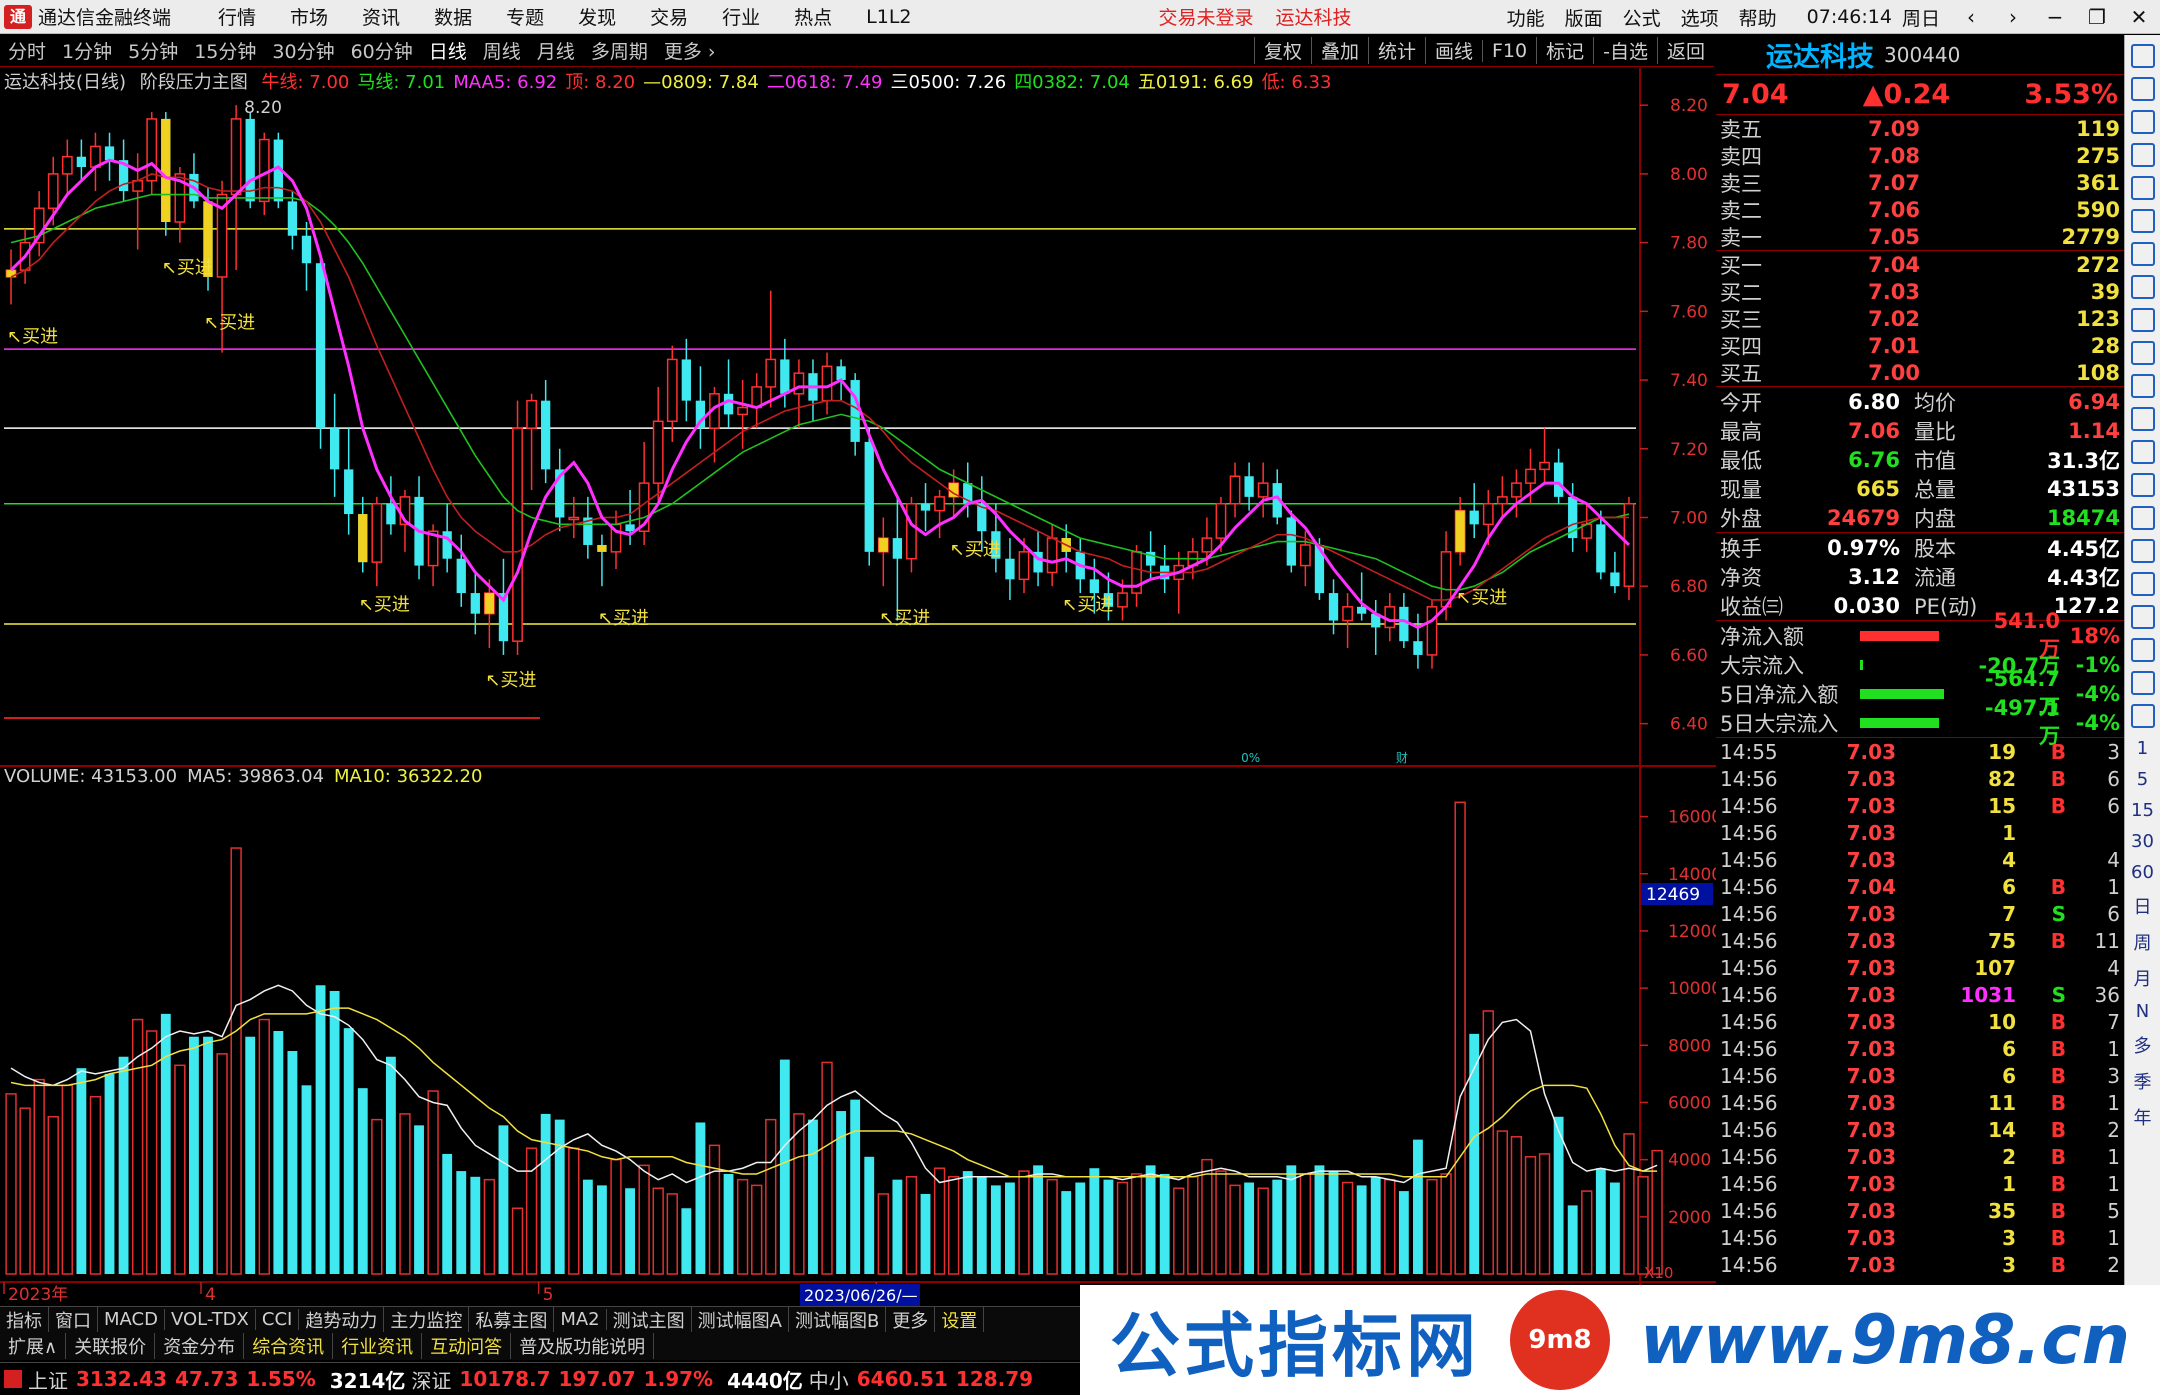 Image resolution: width=2160 pixels, height=1395 pixels. What do you see at coordinates (2142, 89) in the screenshot?
I see `up-icon` at bounding box center [2142, 89].